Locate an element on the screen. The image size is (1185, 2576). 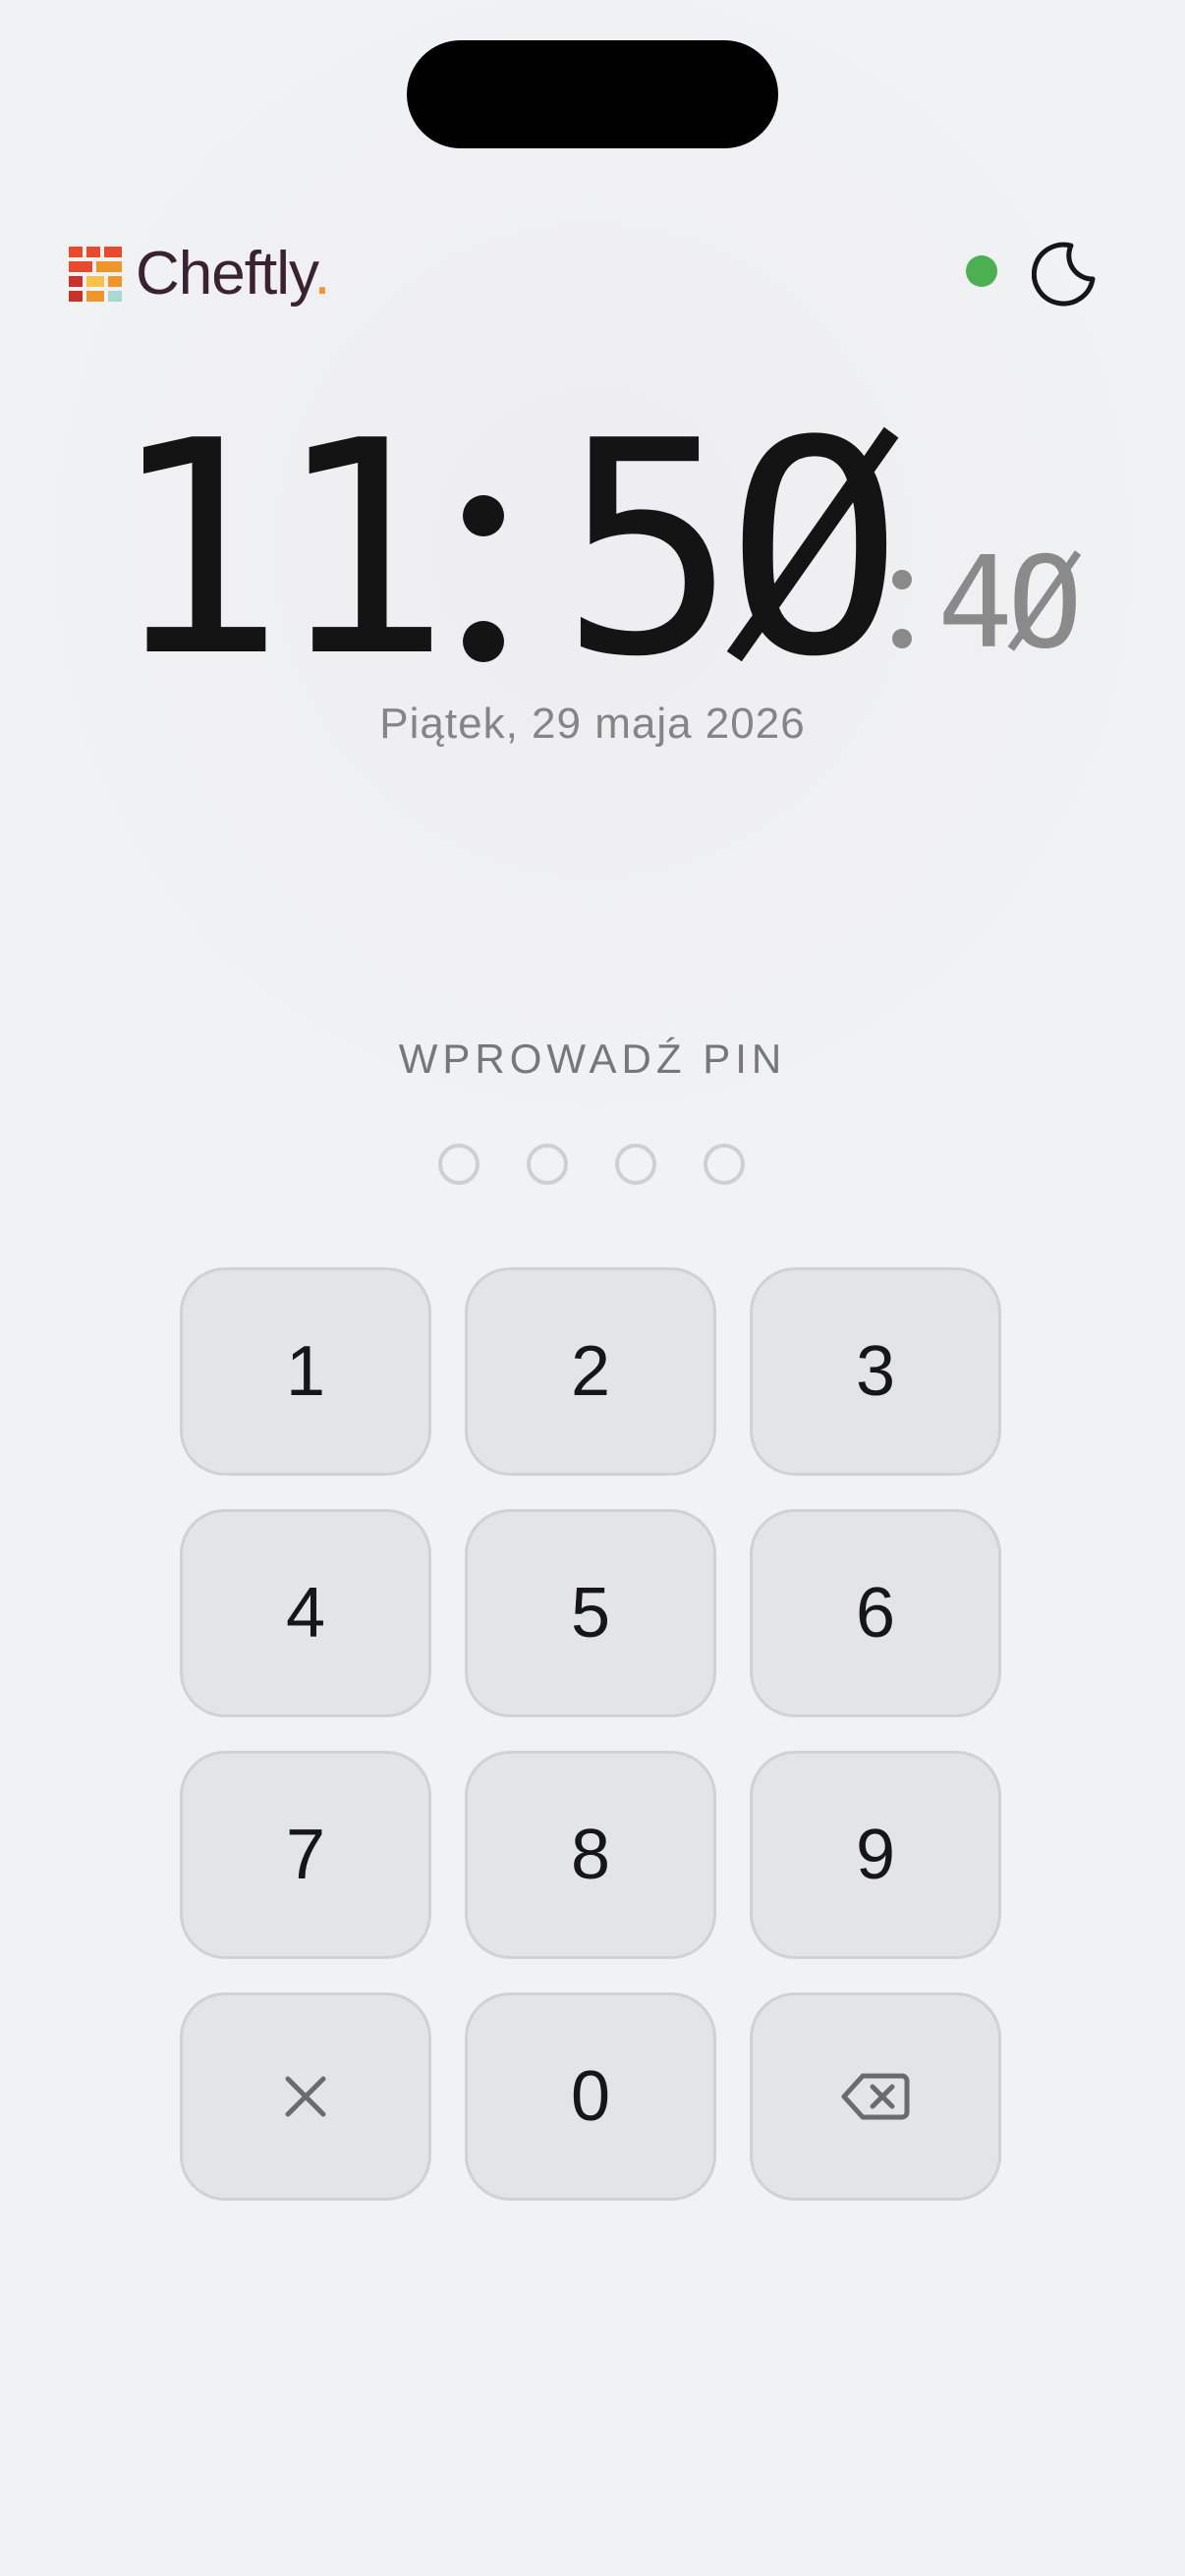
camera-notch is located at coordinates (592, 94).